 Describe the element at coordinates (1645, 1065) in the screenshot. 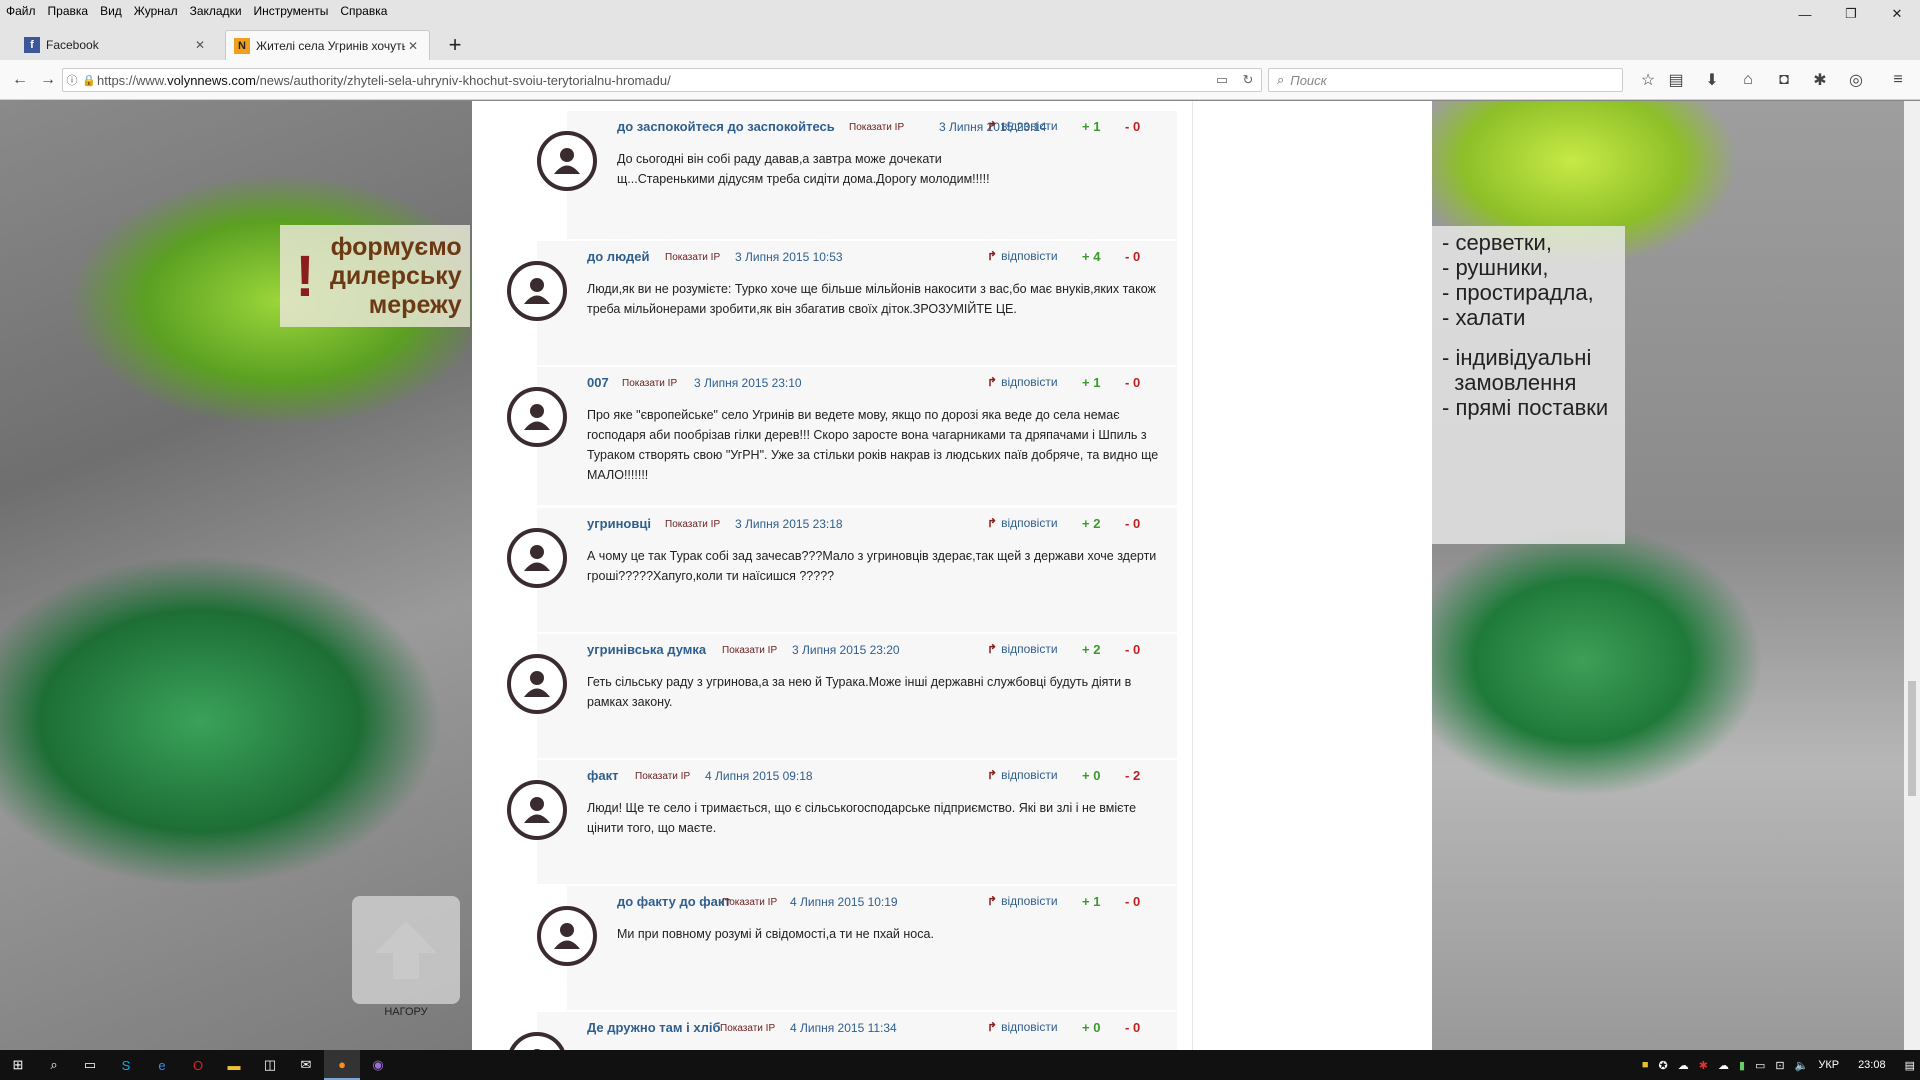

I see `shield-icon: ■` at that location.